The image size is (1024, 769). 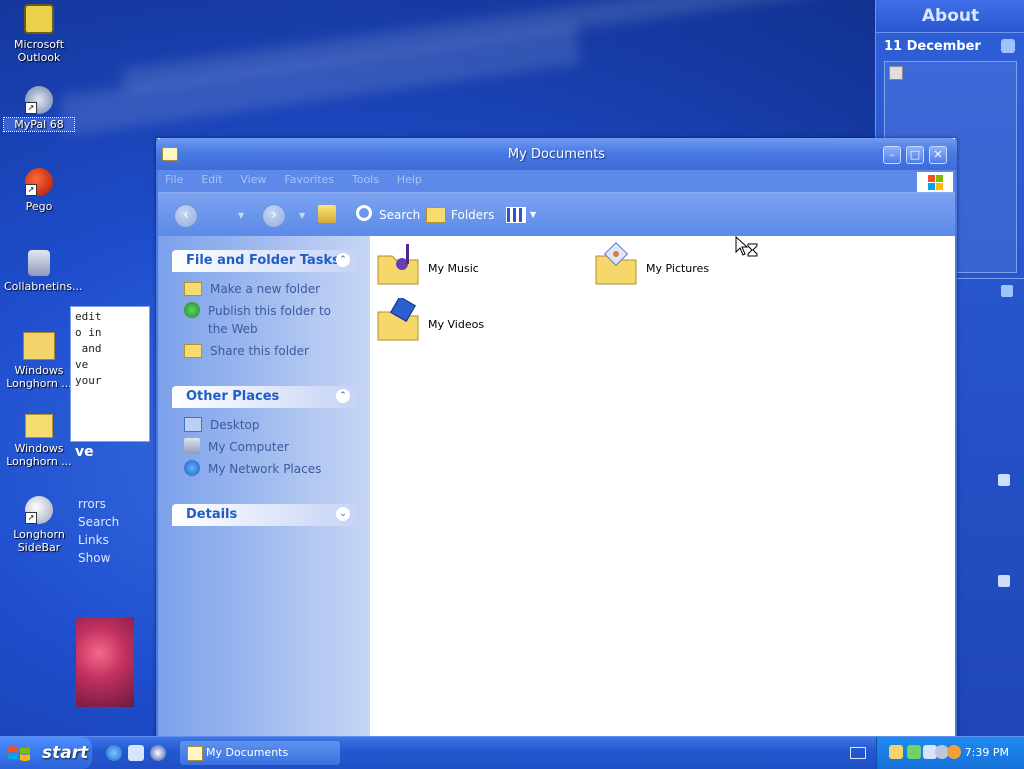 I want to click on installer-icon, so click(x=39, y=263).